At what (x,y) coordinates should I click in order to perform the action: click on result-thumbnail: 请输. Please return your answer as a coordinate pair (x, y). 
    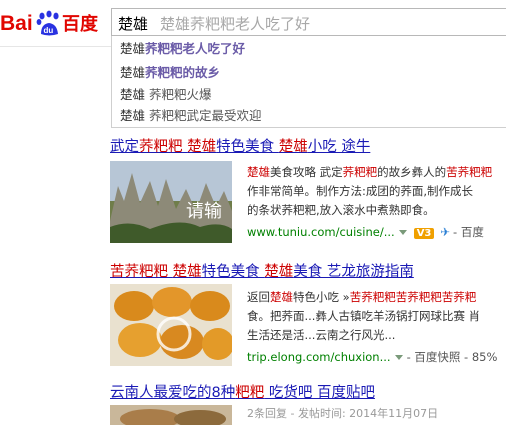
    Looking at the image, I should click on (171, 202).